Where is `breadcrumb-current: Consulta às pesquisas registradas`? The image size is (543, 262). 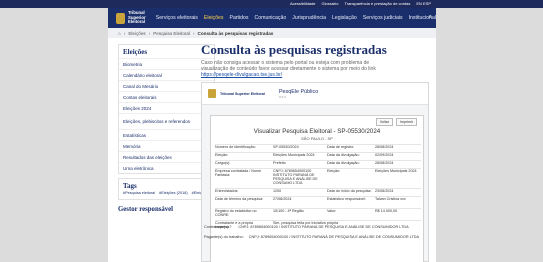
breadcrumb-current: Consulta às pesquisas registradas is located at coordinates (235, 33).